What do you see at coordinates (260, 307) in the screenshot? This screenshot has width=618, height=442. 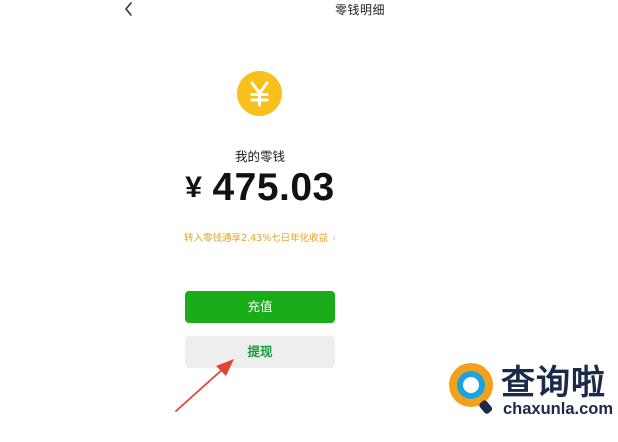 I see `topup-button: 充值` at bounding box center [260, 307].